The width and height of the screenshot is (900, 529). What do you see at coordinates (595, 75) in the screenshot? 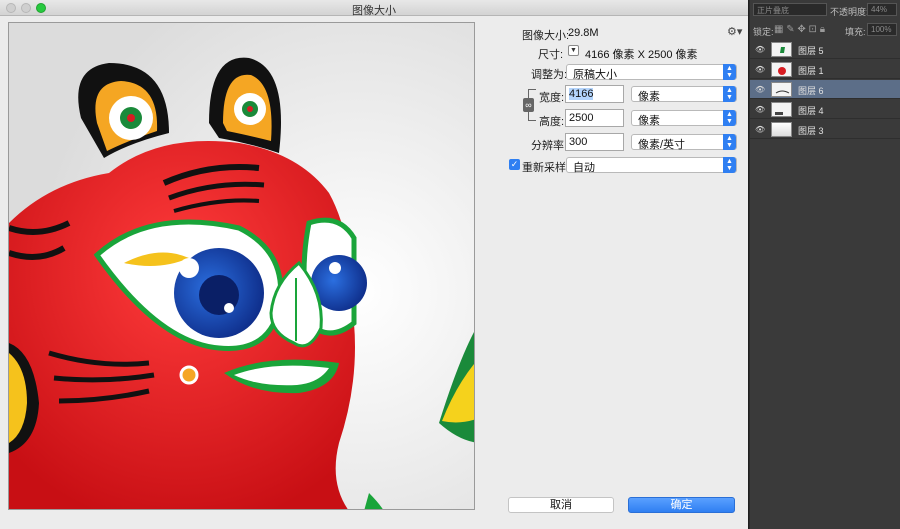
I see `fit-to-value: 原稿大小` at bounding box center [595, 75].